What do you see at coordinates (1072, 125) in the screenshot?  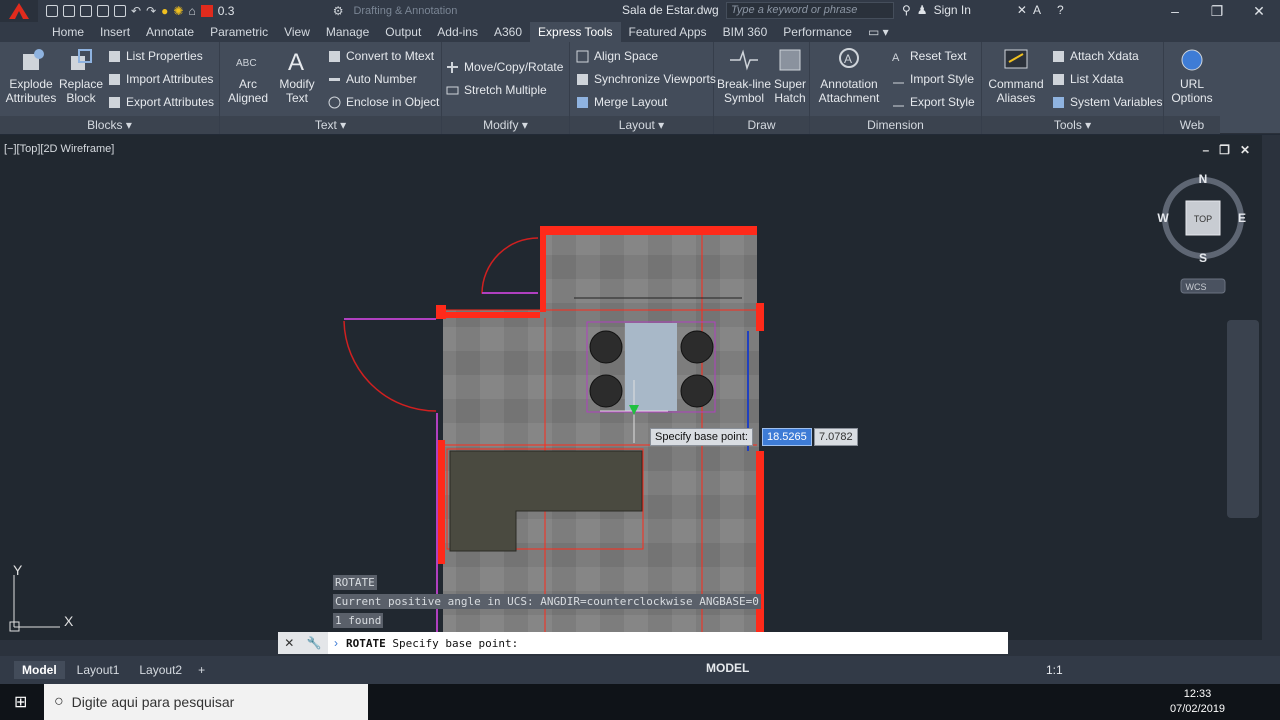 I see `panel-title-tools: Tools ▾` at bounding box center [1072, 125].